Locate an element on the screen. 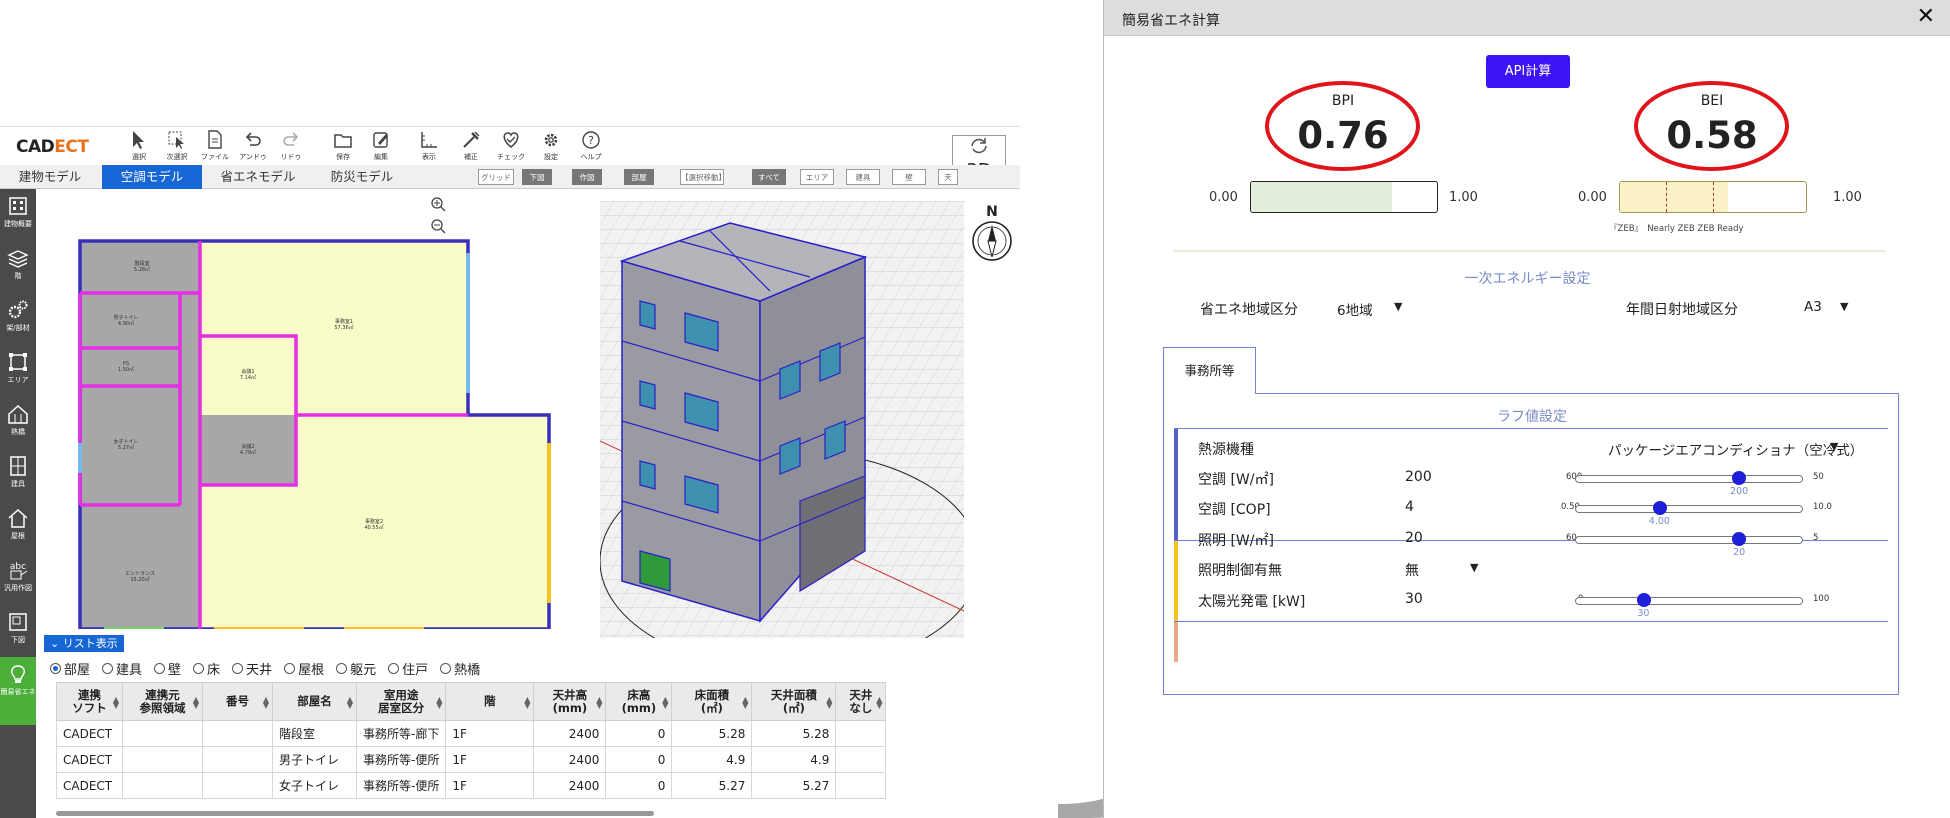 The width and height of the screenshot is (1950, 818). zoom-in-icon is located at coordinates (438, 204).